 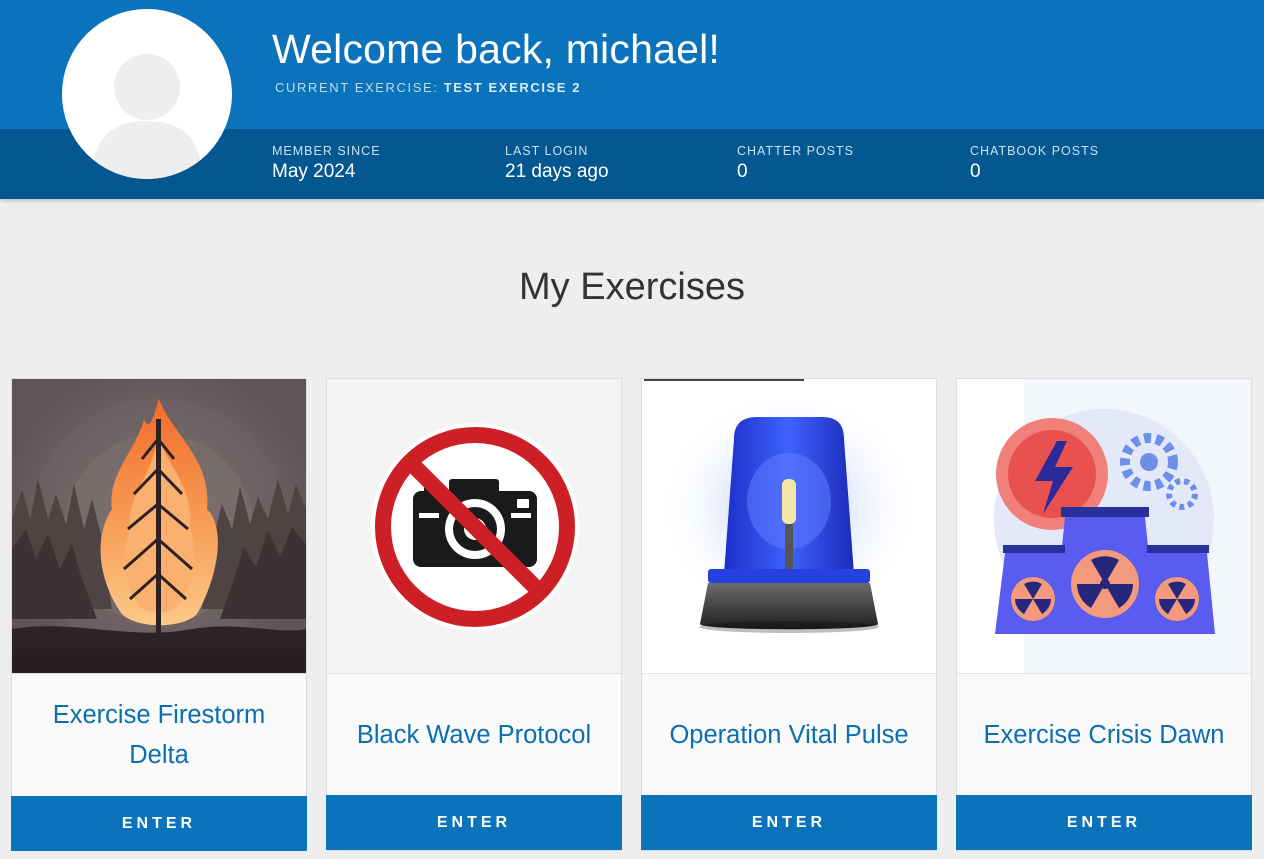 I want to click on stat-member-since: MEMBER SINCE May 2024, so click(x=326, y=163).